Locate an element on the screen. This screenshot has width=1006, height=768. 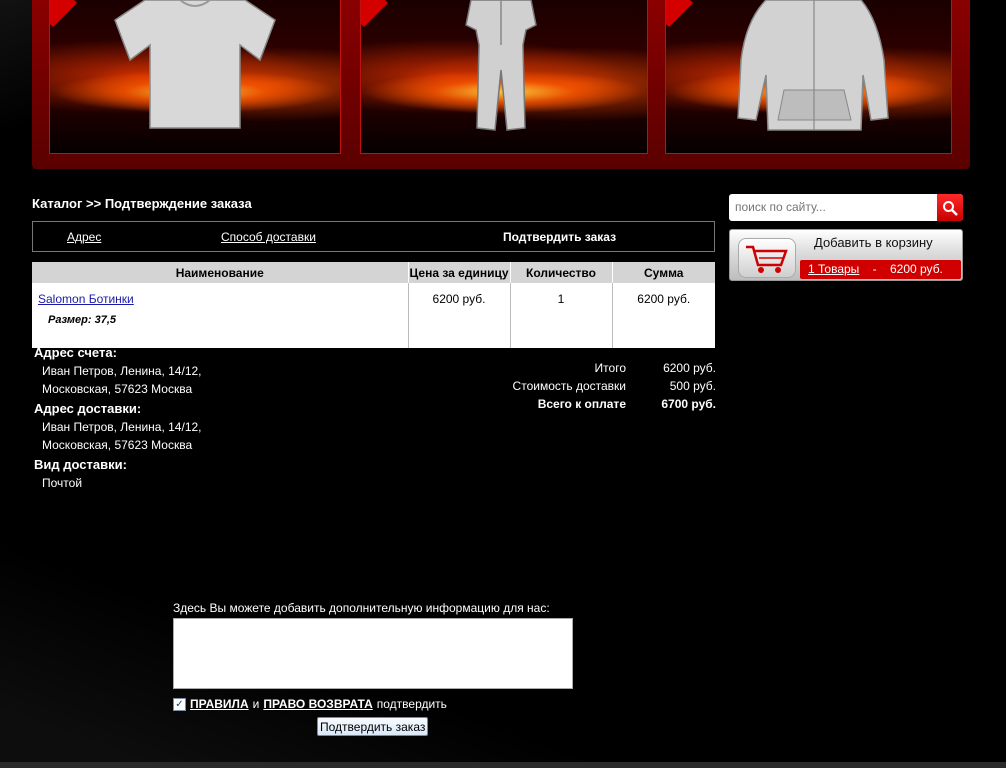
column-header-name: Наименование is located at coordinates (220, 272).